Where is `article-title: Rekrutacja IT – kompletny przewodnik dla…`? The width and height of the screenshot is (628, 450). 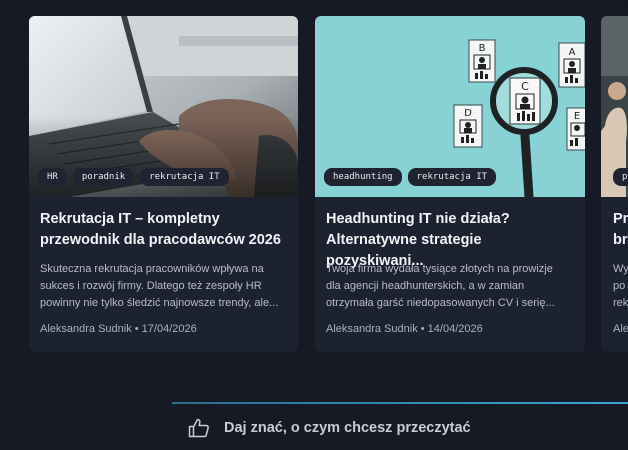 article-title: Rekrutacja IT – kompletny przewodnik dla… is located at coordinates (165, 230).